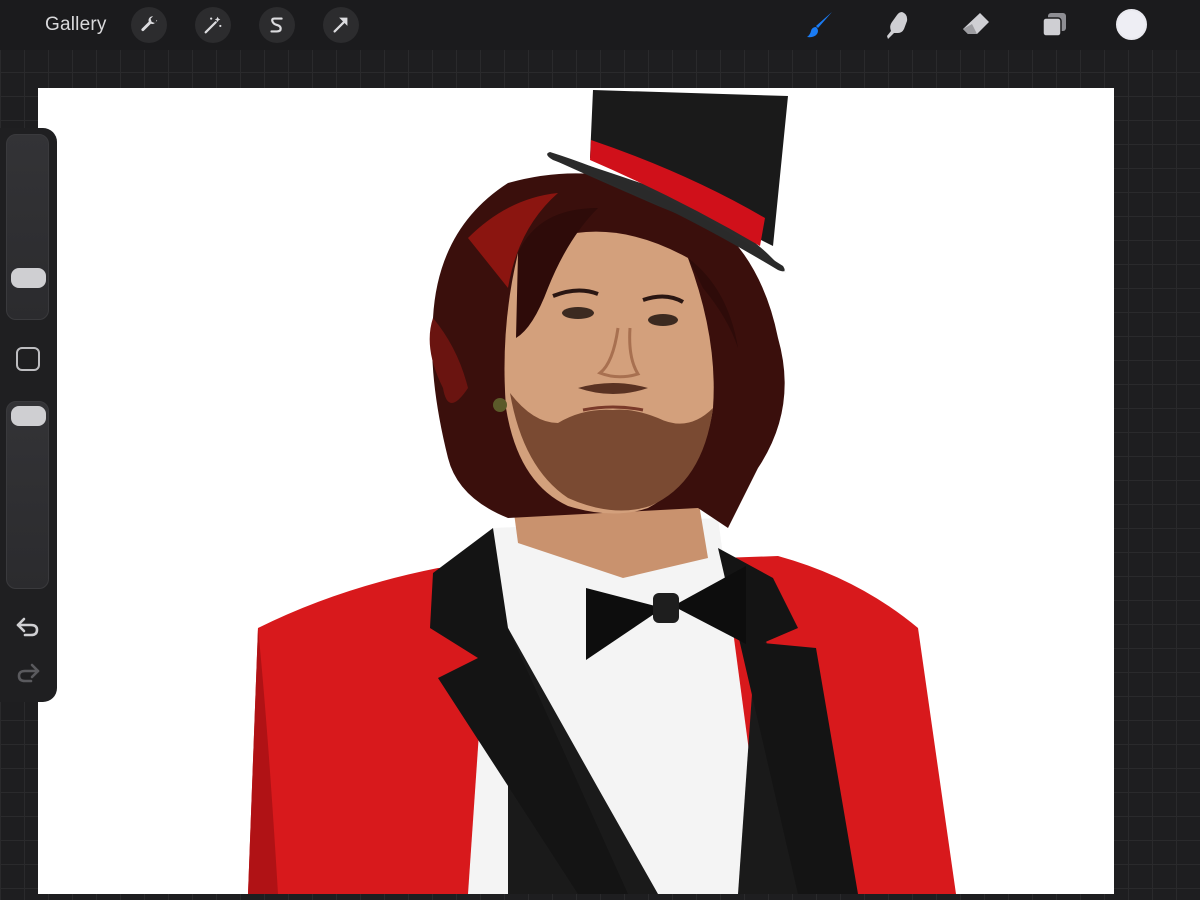  I want to click on smudge-tool-button, so click(898, 25).